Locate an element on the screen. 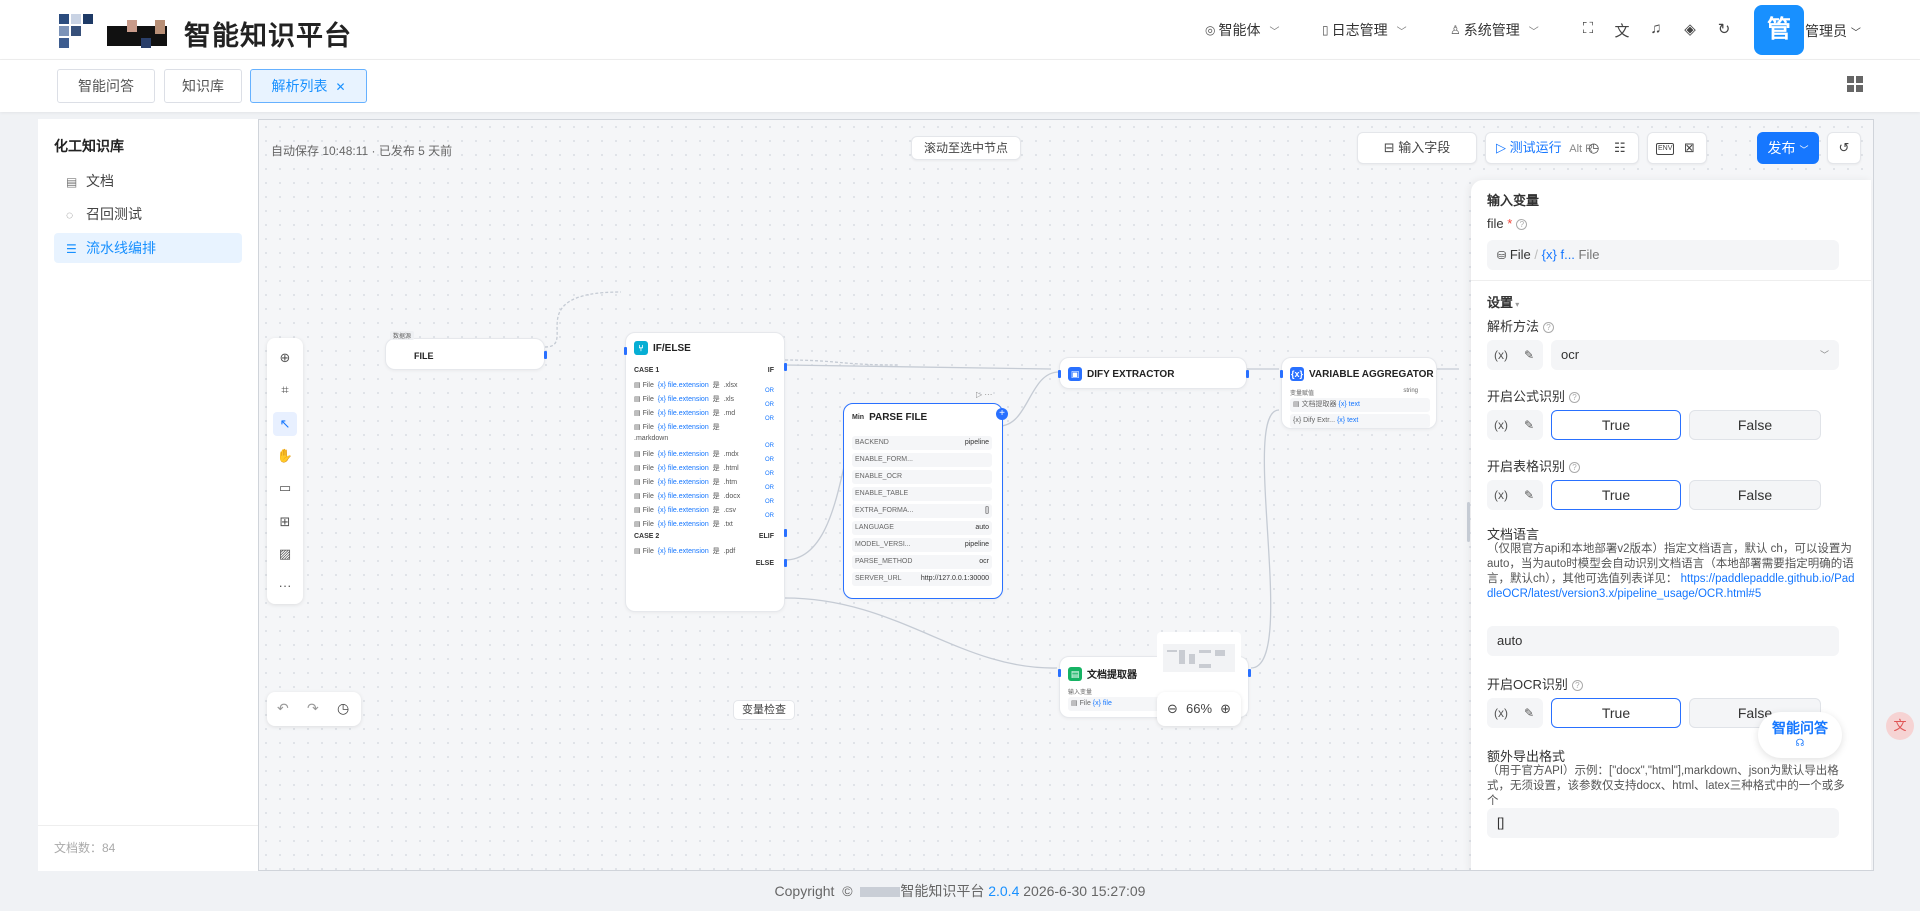  panel-resize-handle is located at coordinates (1468, 522).